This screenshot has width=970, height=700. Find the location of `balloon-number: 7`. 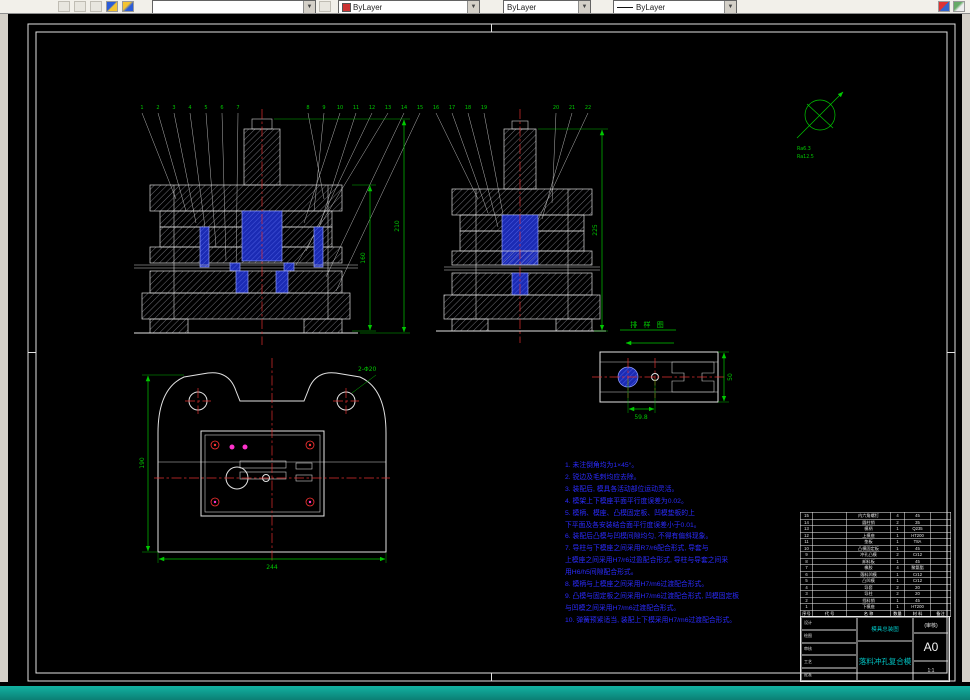

balloon-number: 7 is located at coordinates (237, 108).